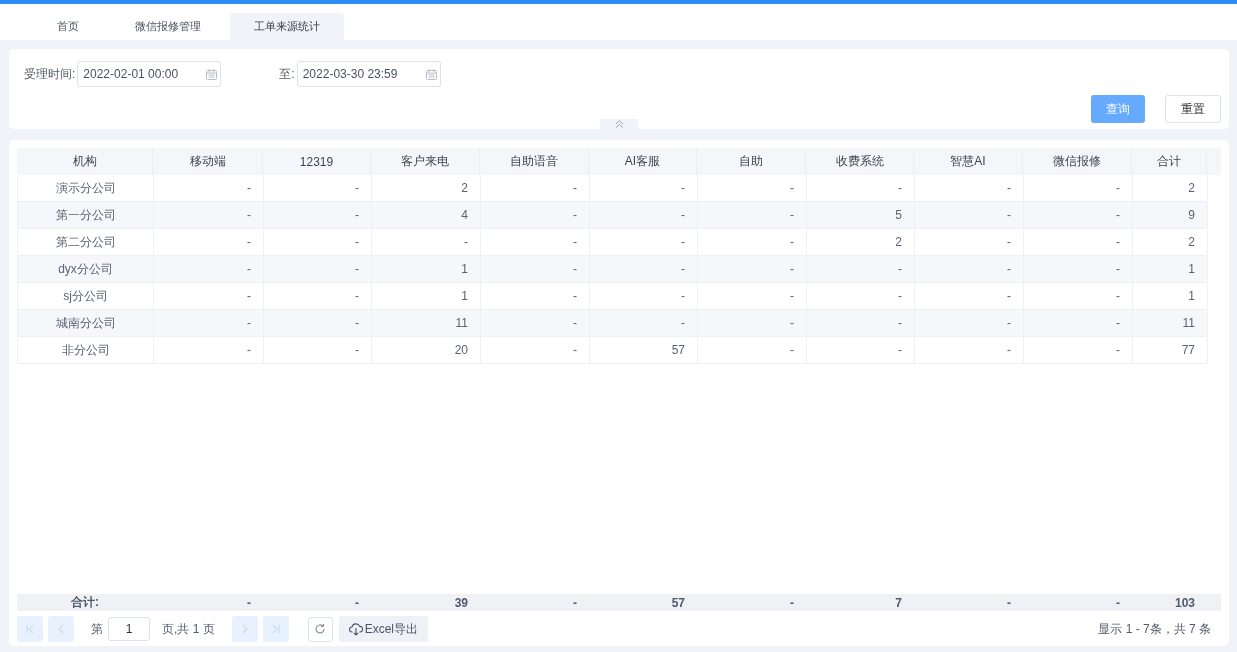 This screenshot has height=652, width=1237. I want to click on column-header: 机构, so click(85, 161).